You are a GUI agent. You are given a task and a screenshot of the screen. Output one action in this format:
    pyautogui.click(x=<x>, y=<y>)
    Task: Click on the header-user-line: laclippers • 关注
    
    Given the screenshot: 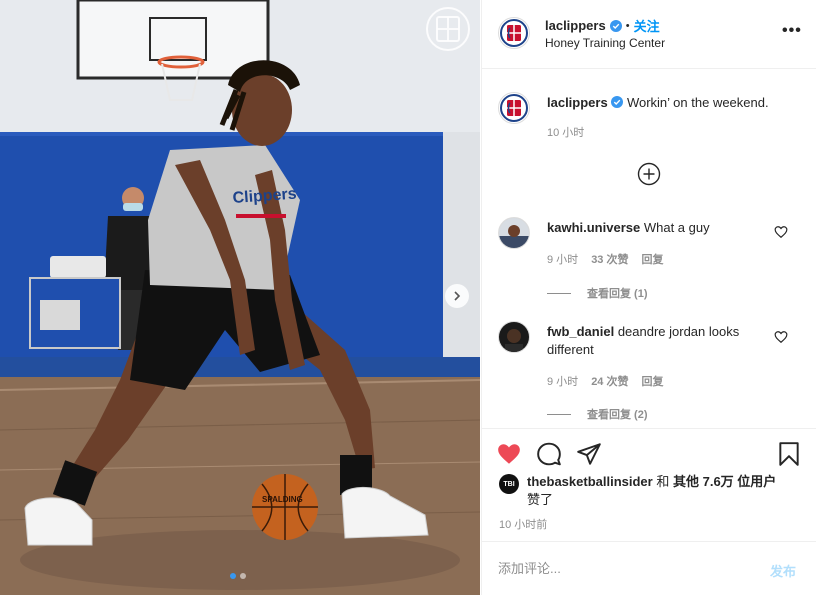 What is the action you would take?
    pyautogui.click(x=602, y=25)
    